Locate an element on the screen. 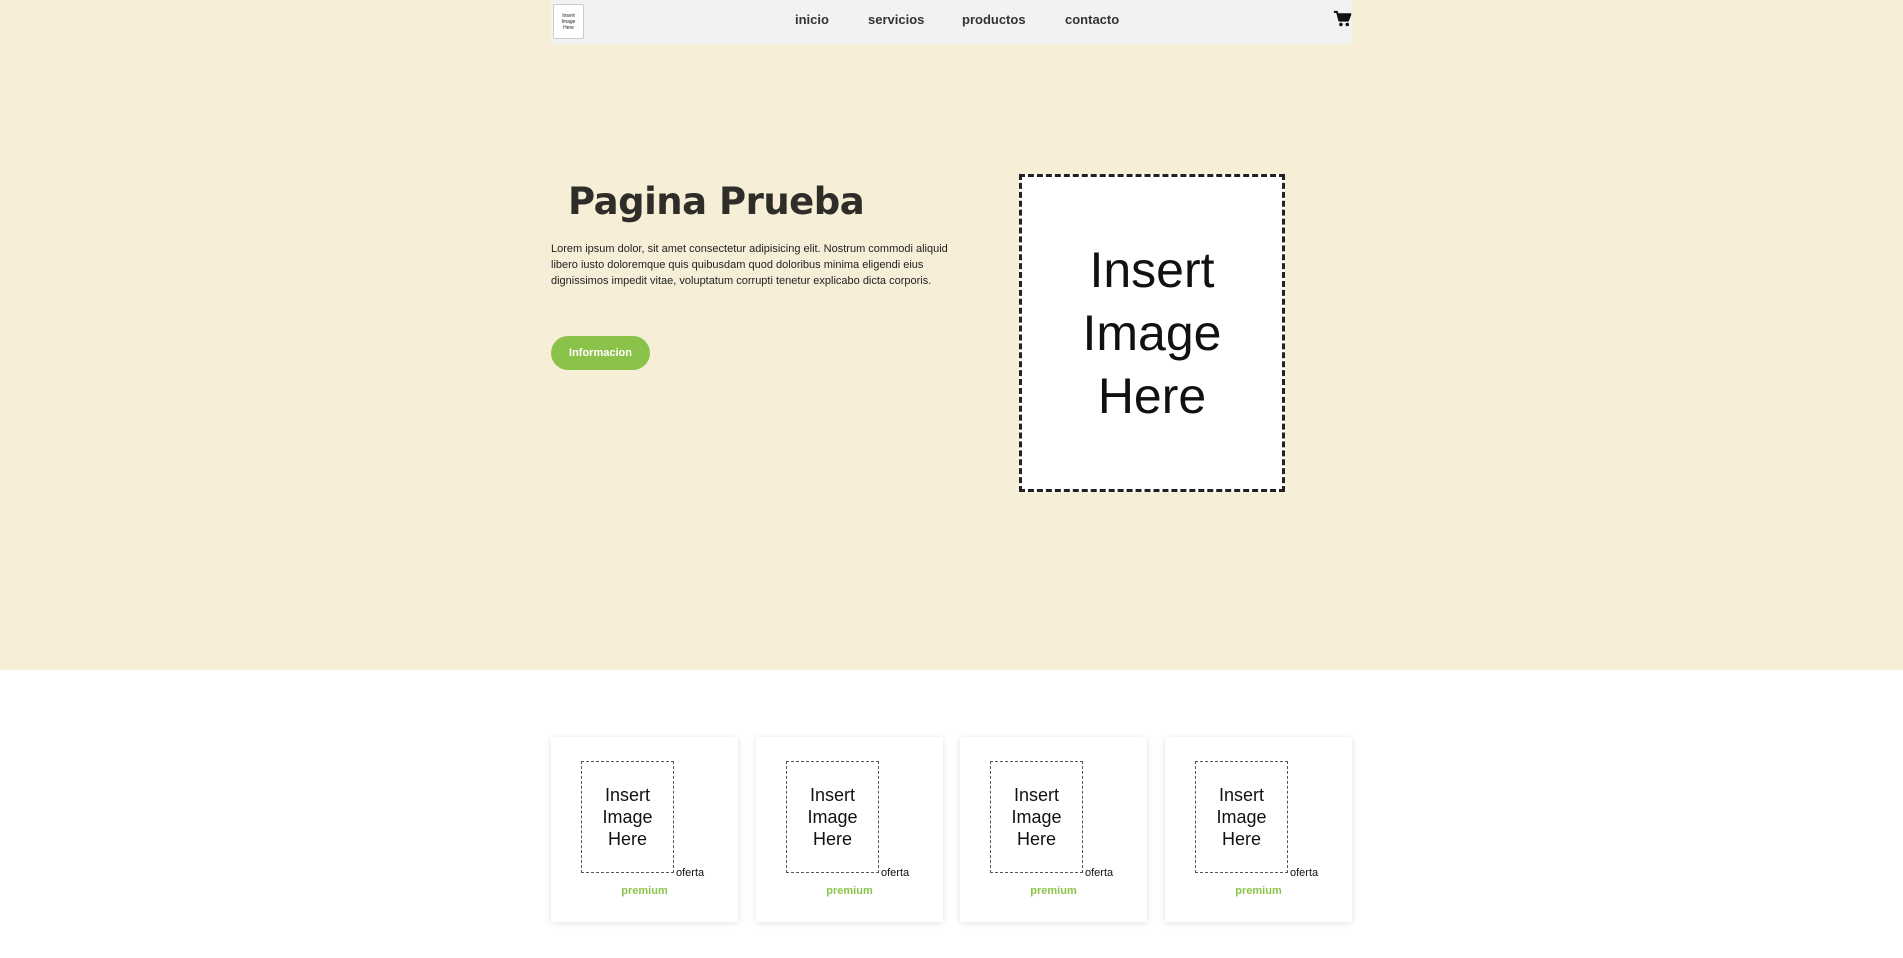 Image resolution: width=1903 pixels, height=958 pixels. main-nav: inicio servicios productos contacto is located at coordinates (951, 22).